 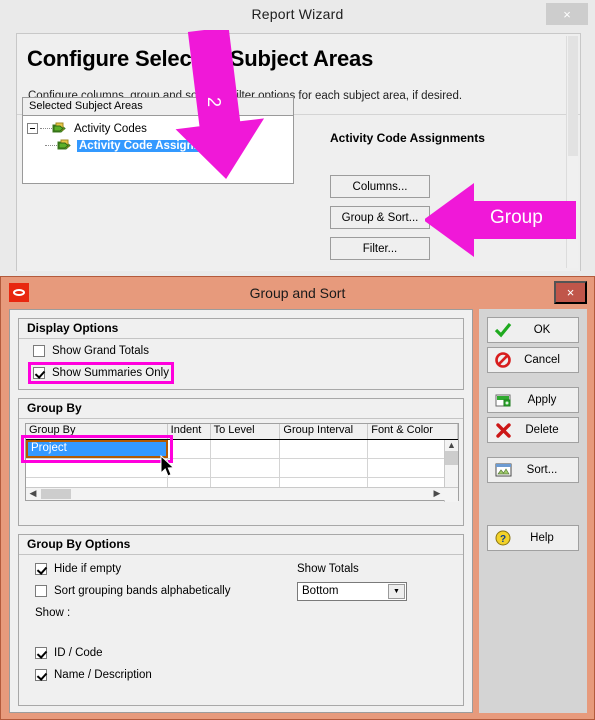 I want to click on tree-body: Activity Codes Activity Code Assignments, so click(x=158, y=135).